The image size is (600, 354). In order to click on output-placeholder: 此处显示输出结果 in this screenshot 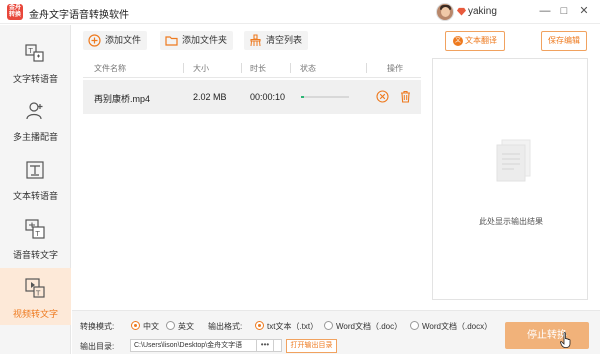, I will do `click(511, 221)`.